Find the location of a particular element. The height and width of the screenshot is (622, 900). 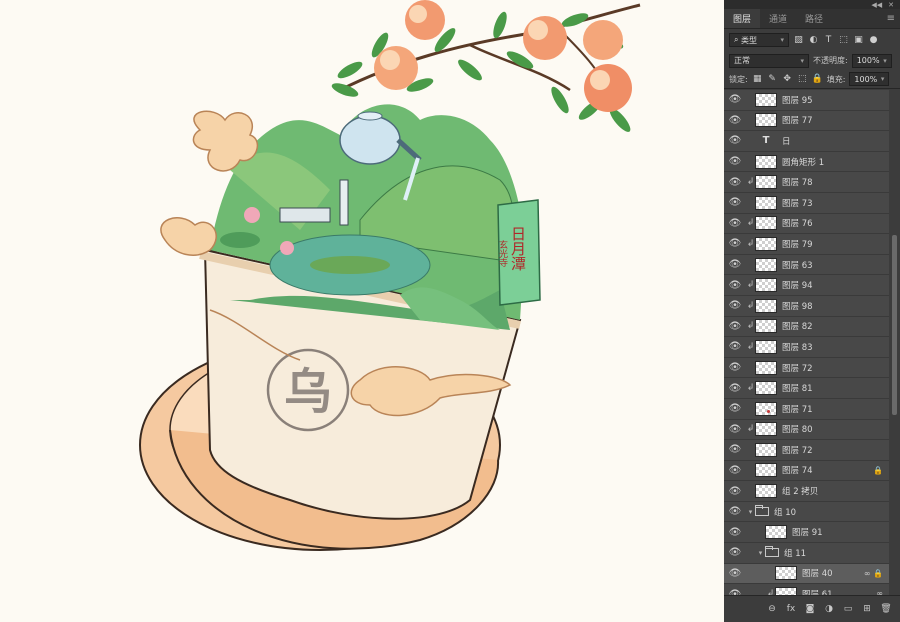

layer-row: 👁 ↲ 图层 98 is located at coordinates (806, 306).